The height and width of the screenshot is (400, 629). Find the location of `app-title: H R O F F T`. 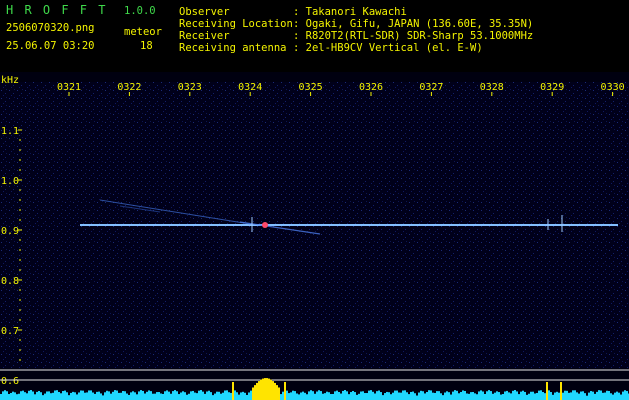

app-title: H R O F F T is located at coordinates (57, 10).